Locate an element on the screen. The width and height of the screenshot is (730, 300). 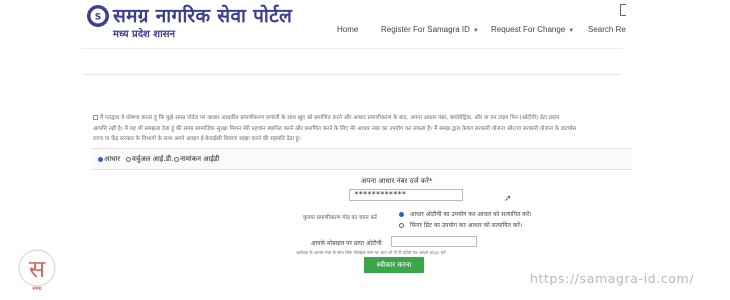
nav-search: Search Re is located at coordinates (607, 29).